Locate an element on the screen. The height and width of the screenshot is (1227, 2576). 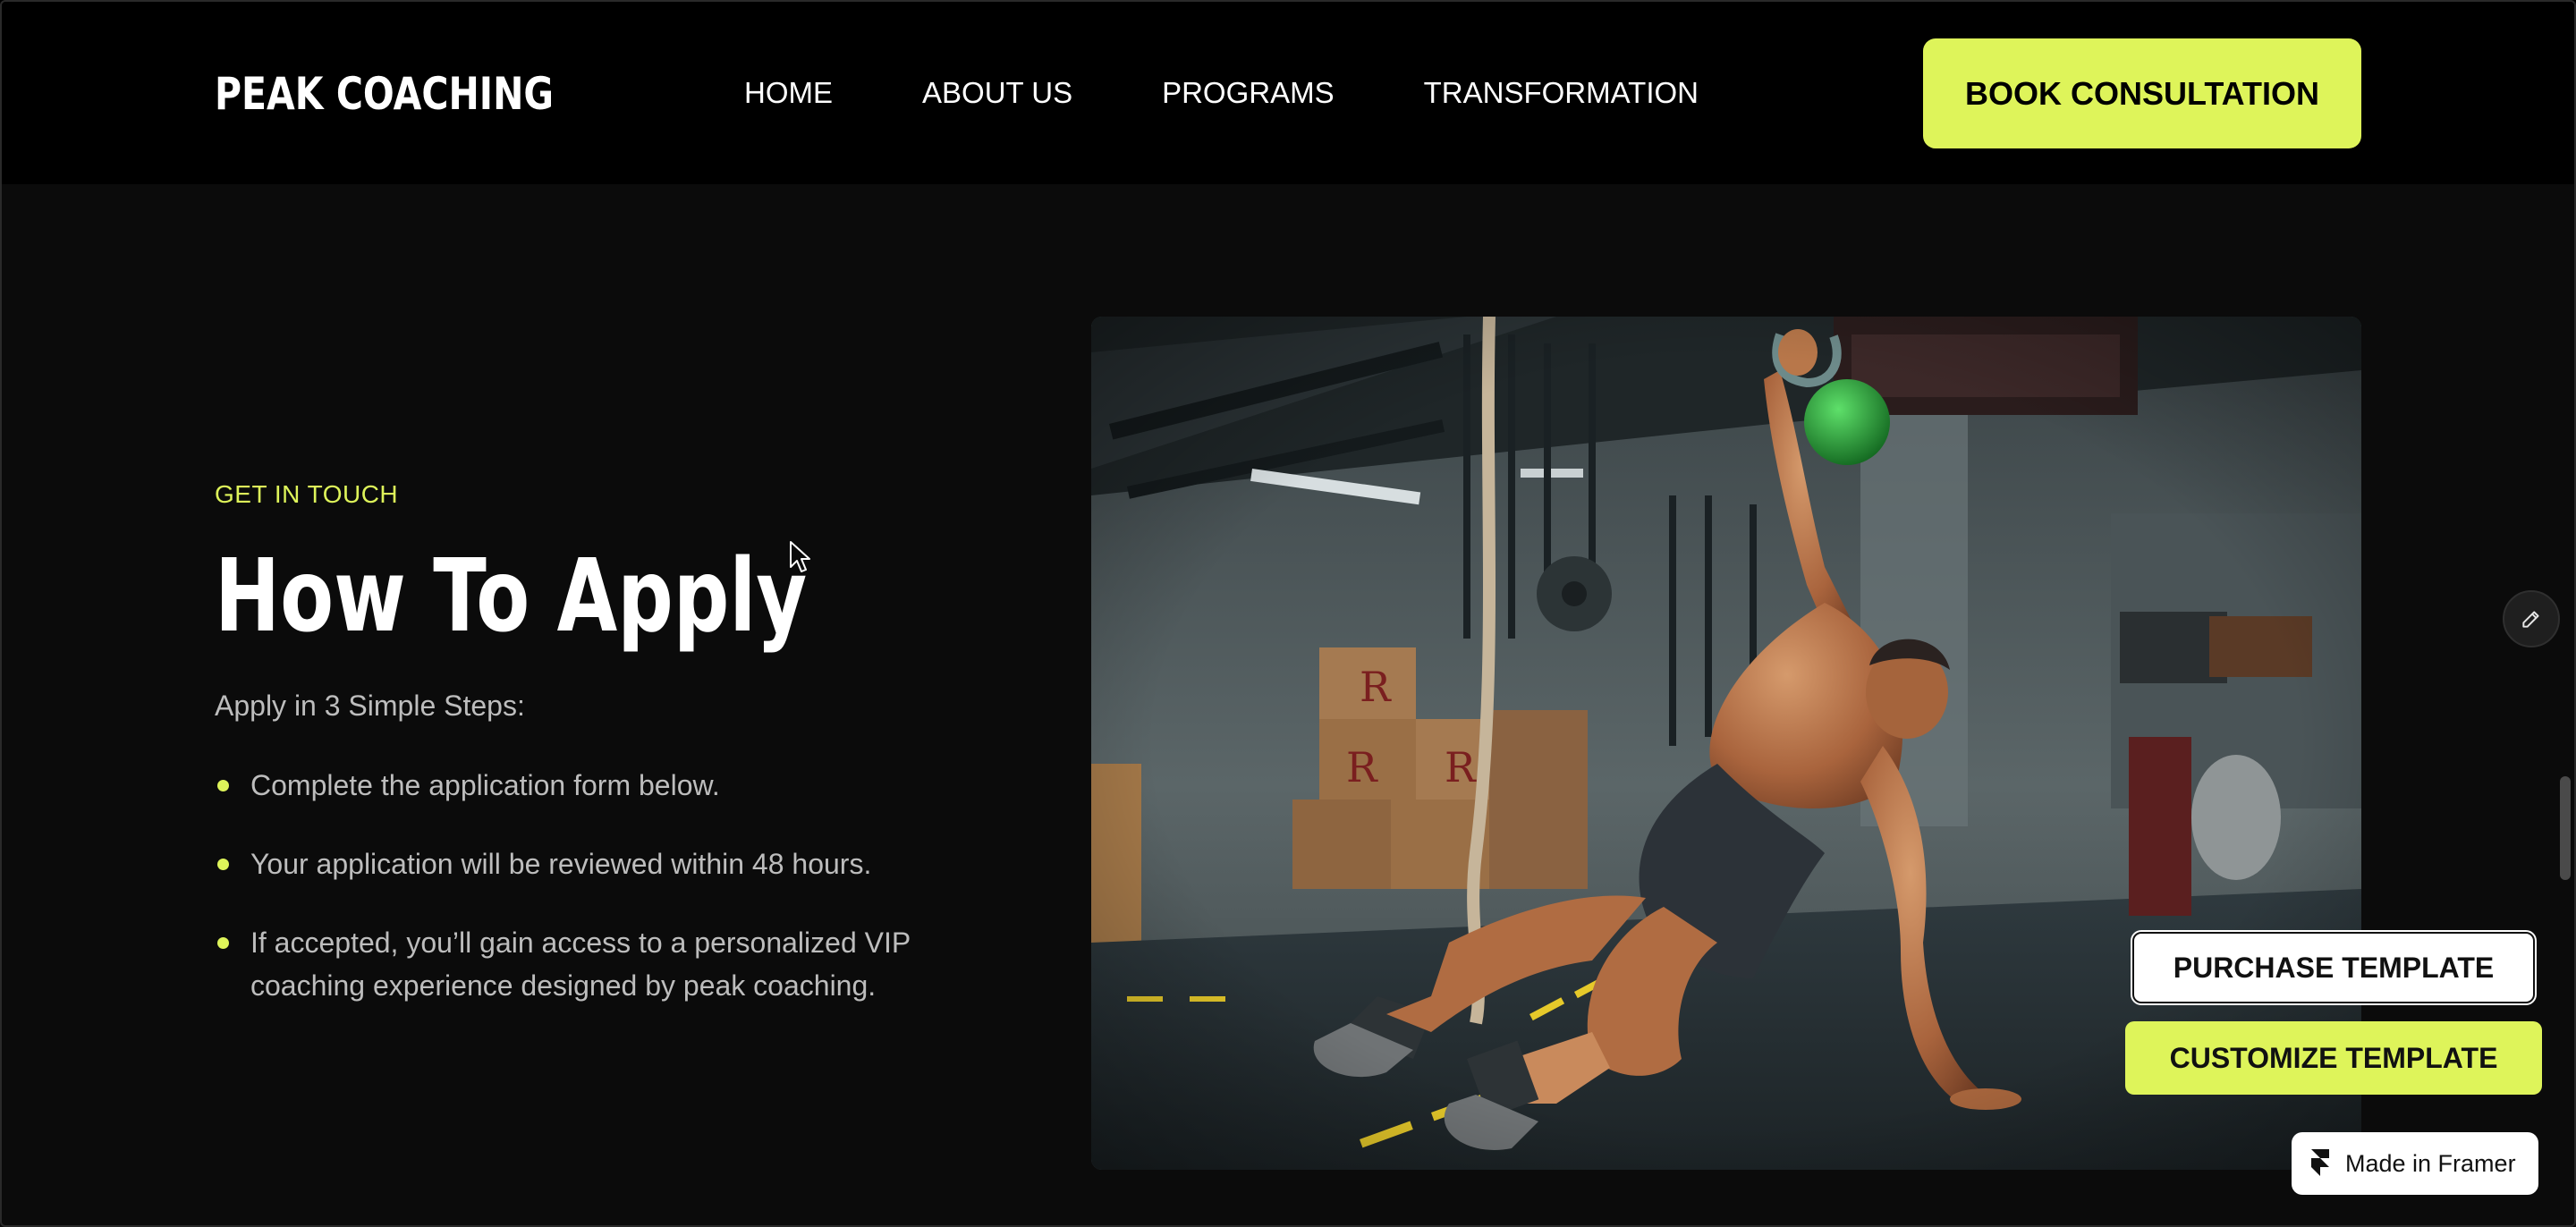
purchase-template-button: PURCHASE TEMPLATE is located at coordinates (2333, 968).